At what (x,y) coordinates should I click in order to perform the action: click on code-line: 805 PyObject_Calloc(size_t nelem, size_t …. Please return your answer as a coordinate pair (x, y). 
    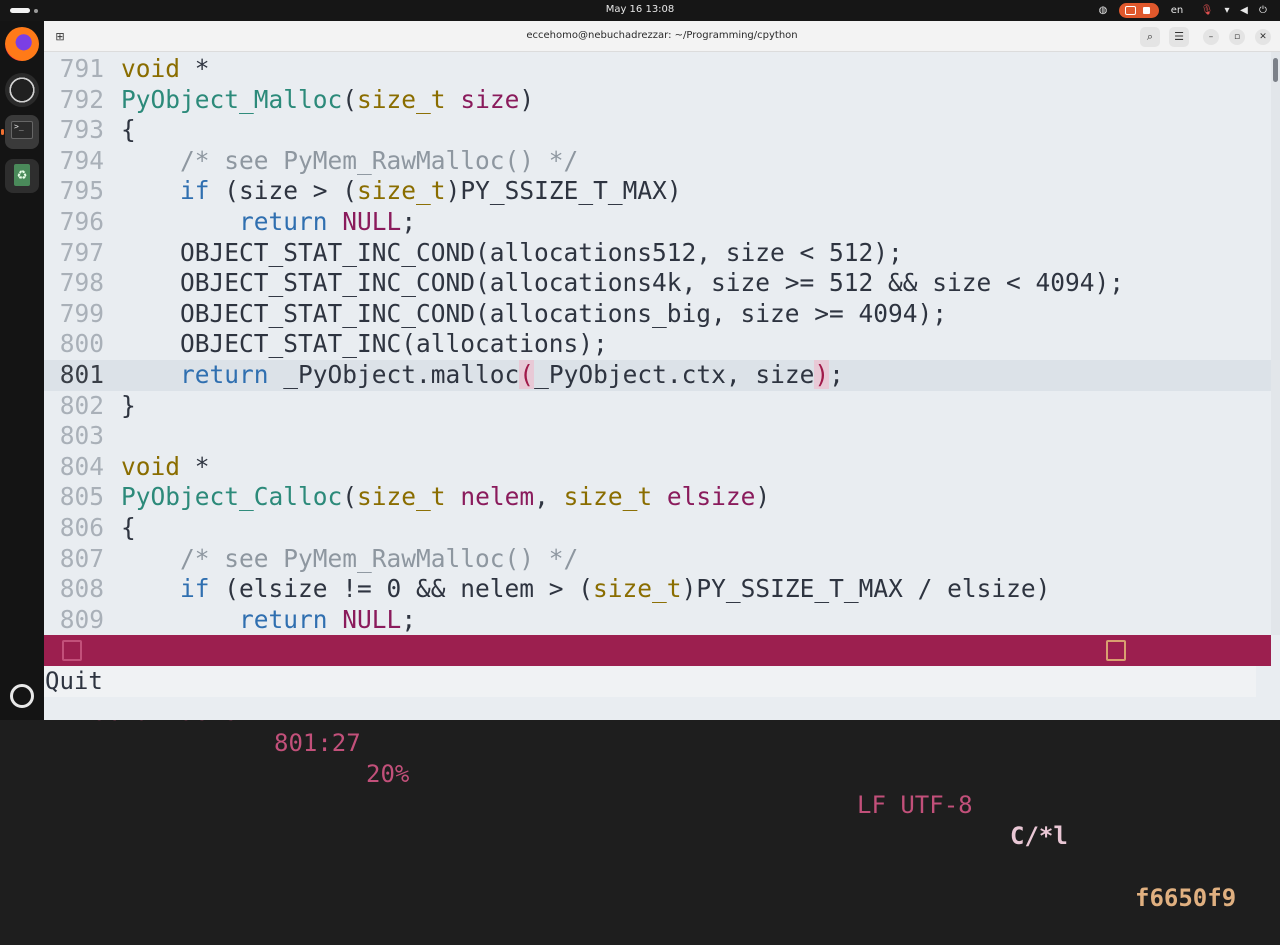
    Looking at the image, I should click on (657, 497).